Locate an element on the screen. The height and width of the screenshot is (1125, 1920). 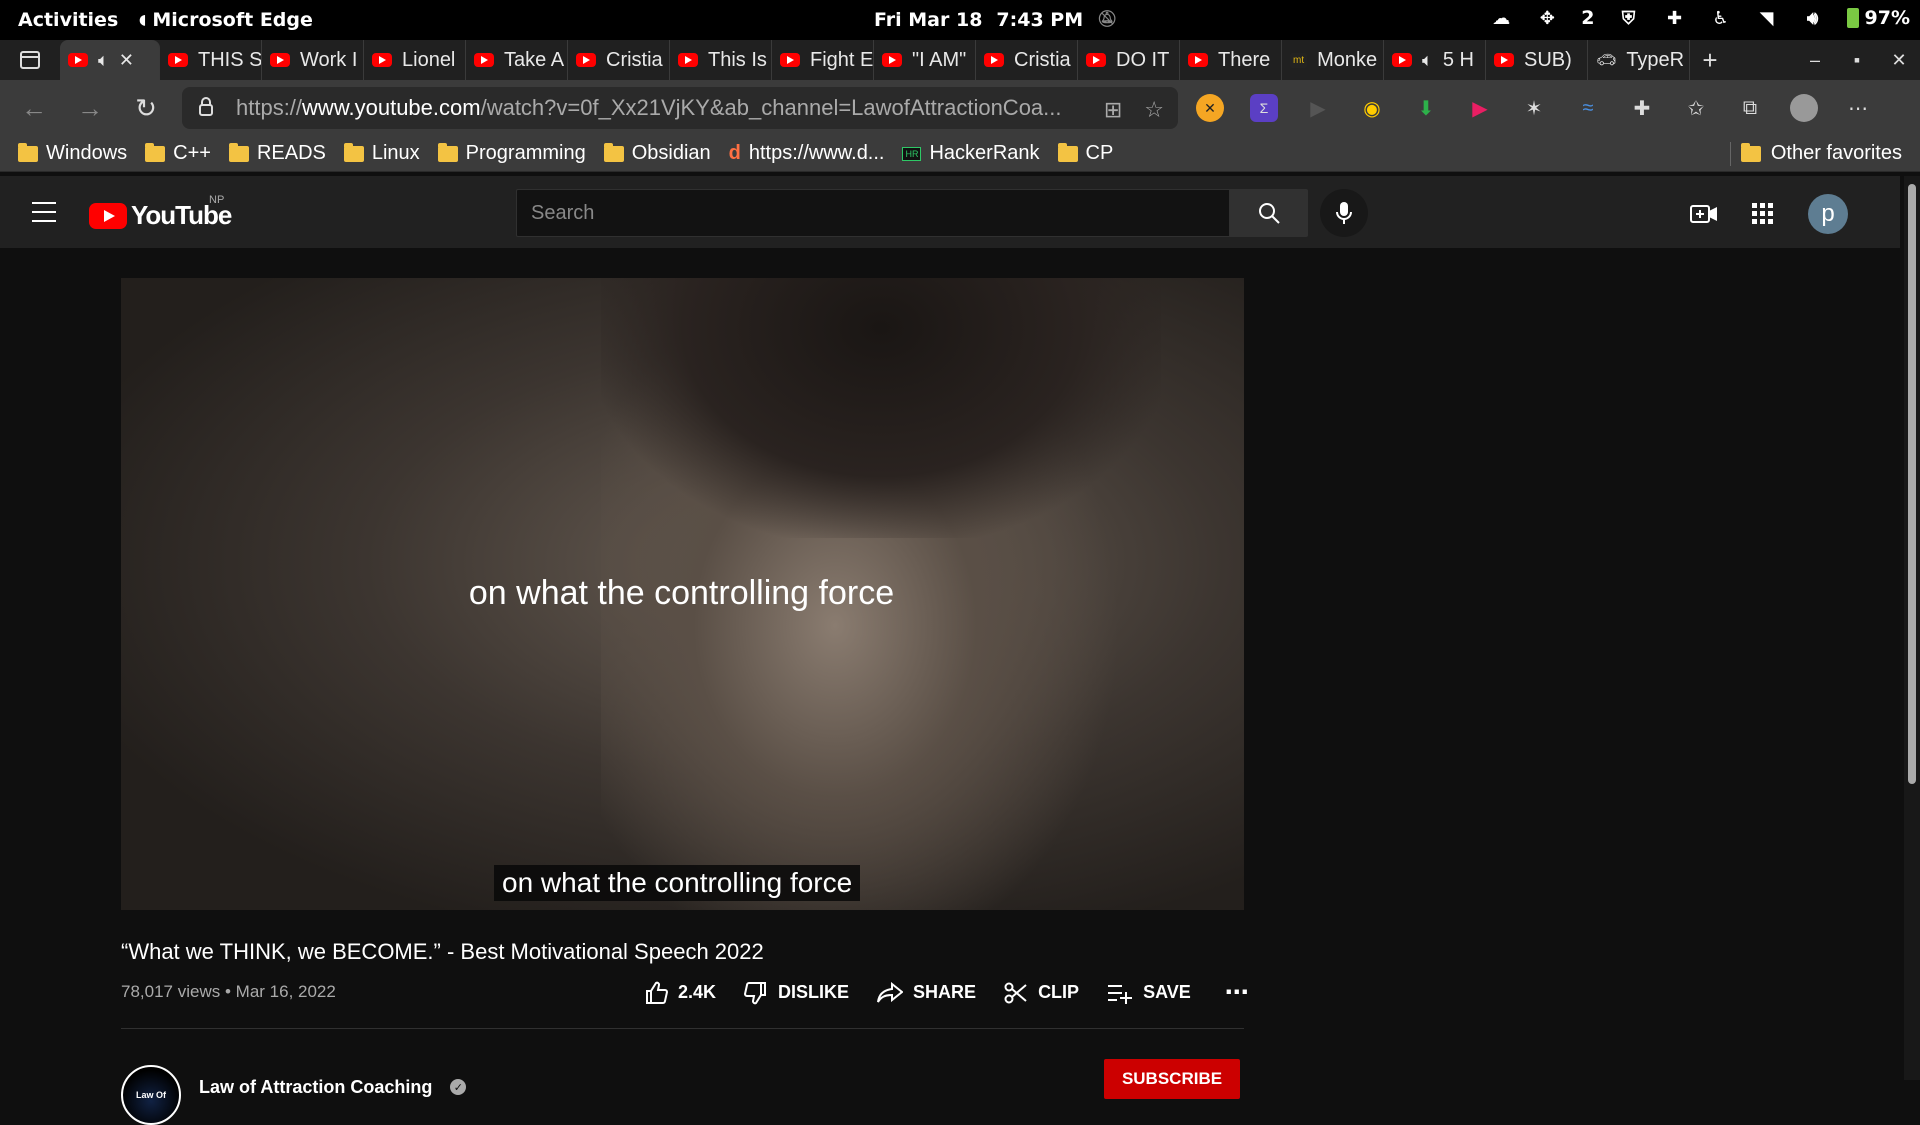
tab: This Is is located at coordinates (721, 60).